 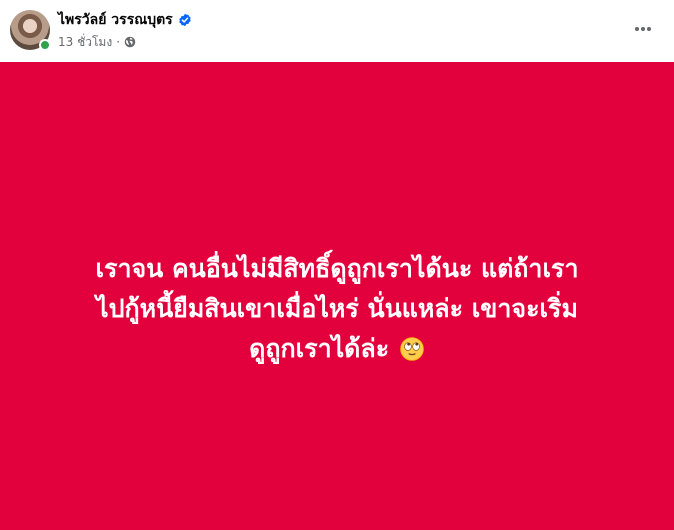 What do you see at coordinates (337, 31) in the screenshot?
I see `post-header: ไพรวัลย์ วรรณบุตร 13 ชั่วโมง ·` at bounding box center [337, 31].